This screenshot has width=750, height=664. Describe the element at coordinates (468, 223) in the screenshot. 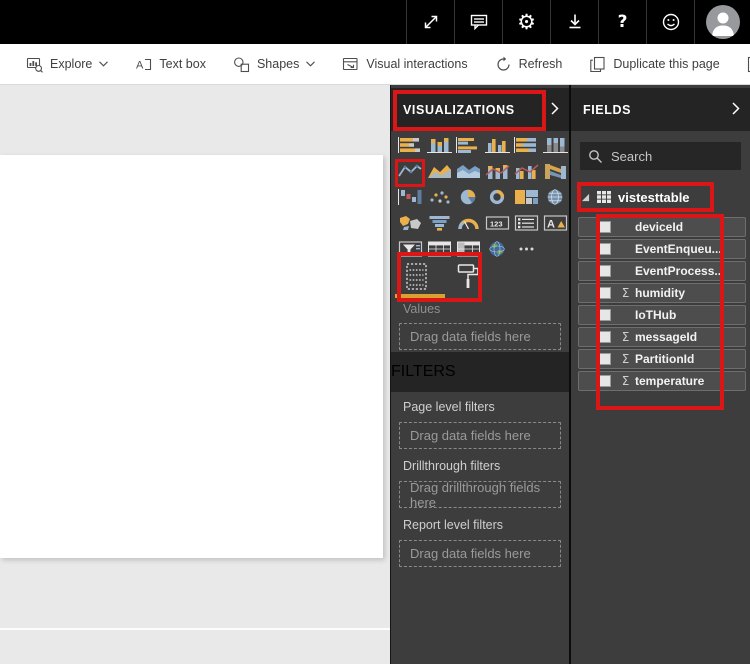

I see `viz-icon-gauge` at that location.